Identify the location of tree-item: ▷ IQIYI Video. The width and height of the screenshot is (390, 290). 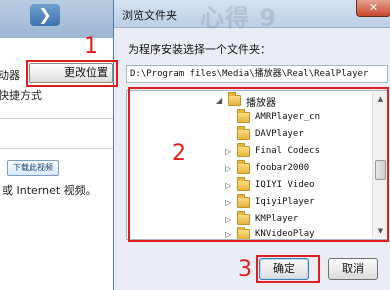
(252, 186).